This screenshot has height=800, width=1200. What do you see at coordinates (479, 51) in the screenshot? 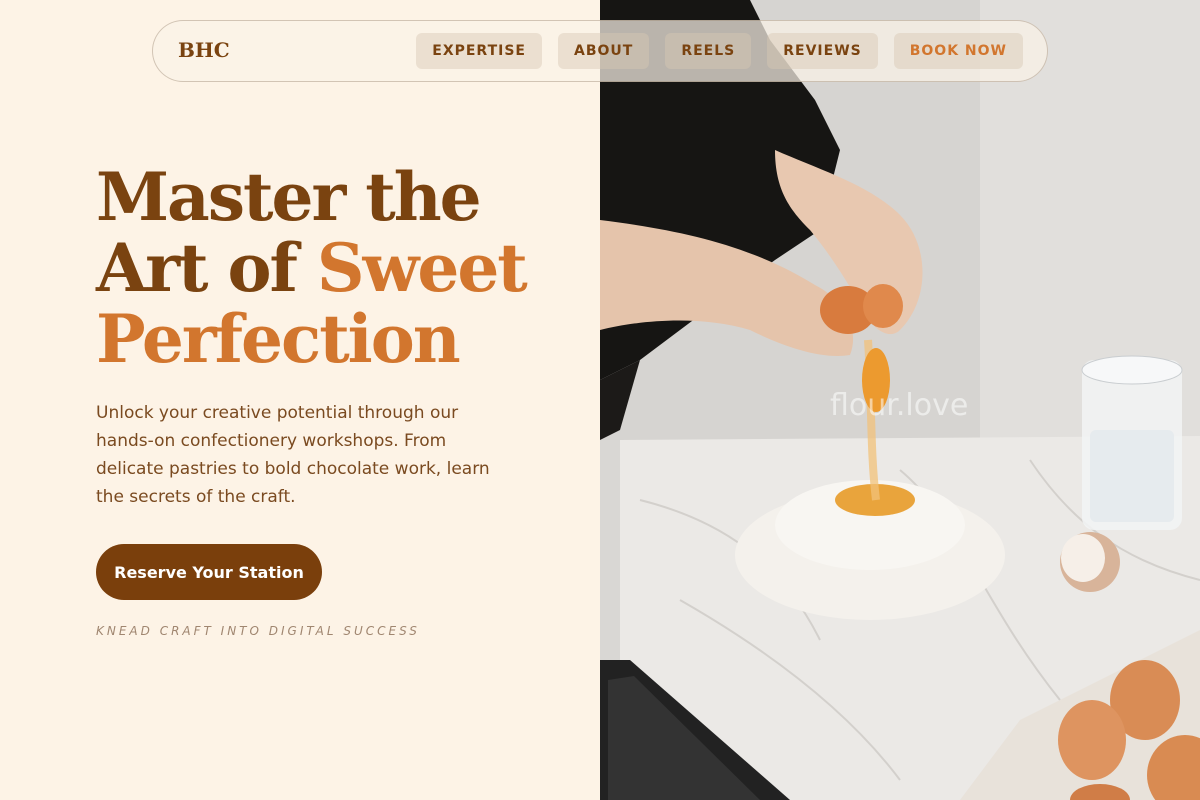
I see `nav-link-expertise: EXPERTISE` at bounding box center [479, 51].